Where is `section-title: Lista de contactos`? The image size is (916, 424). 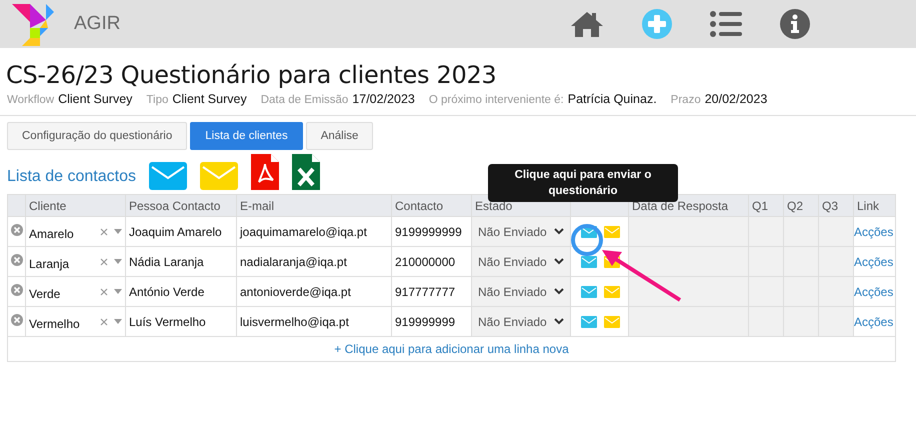 section-title: Lista de contactos is located at coordinates (71, 177).